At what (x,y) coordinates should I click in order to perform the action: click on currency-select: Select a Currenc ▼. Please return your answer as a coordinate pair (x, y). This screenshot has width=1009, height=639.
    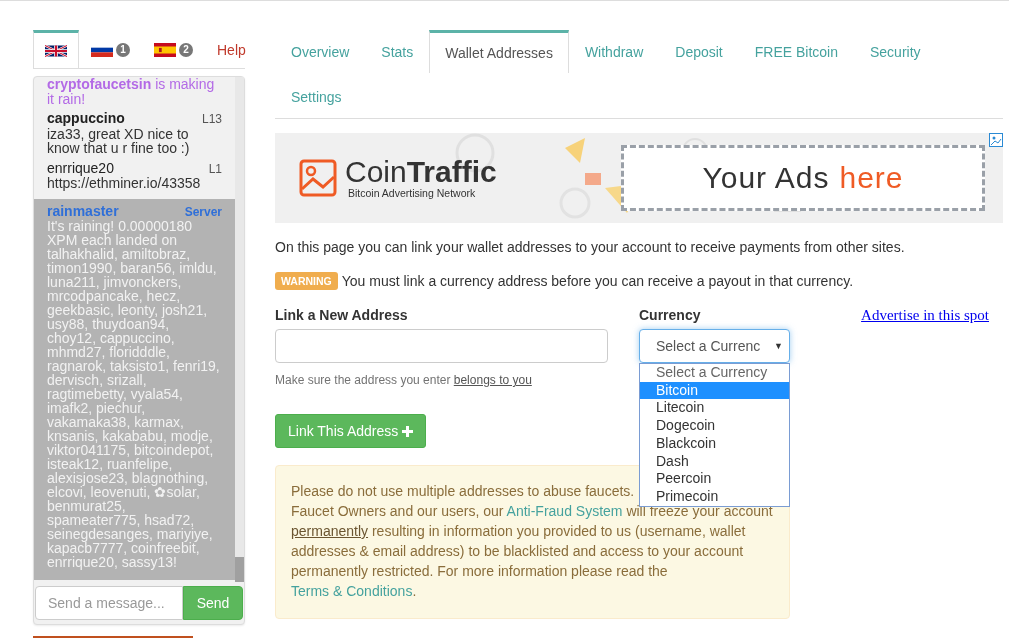
    Looking at the image, I should click on (714, 346).